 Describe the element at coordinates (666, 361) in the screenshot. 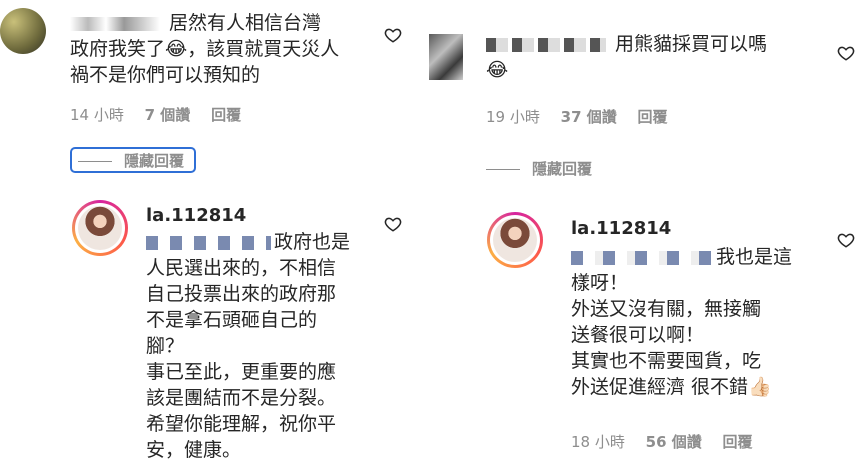

I see `reply-line-5: 其實也不需要囤貨，吃` at that location.